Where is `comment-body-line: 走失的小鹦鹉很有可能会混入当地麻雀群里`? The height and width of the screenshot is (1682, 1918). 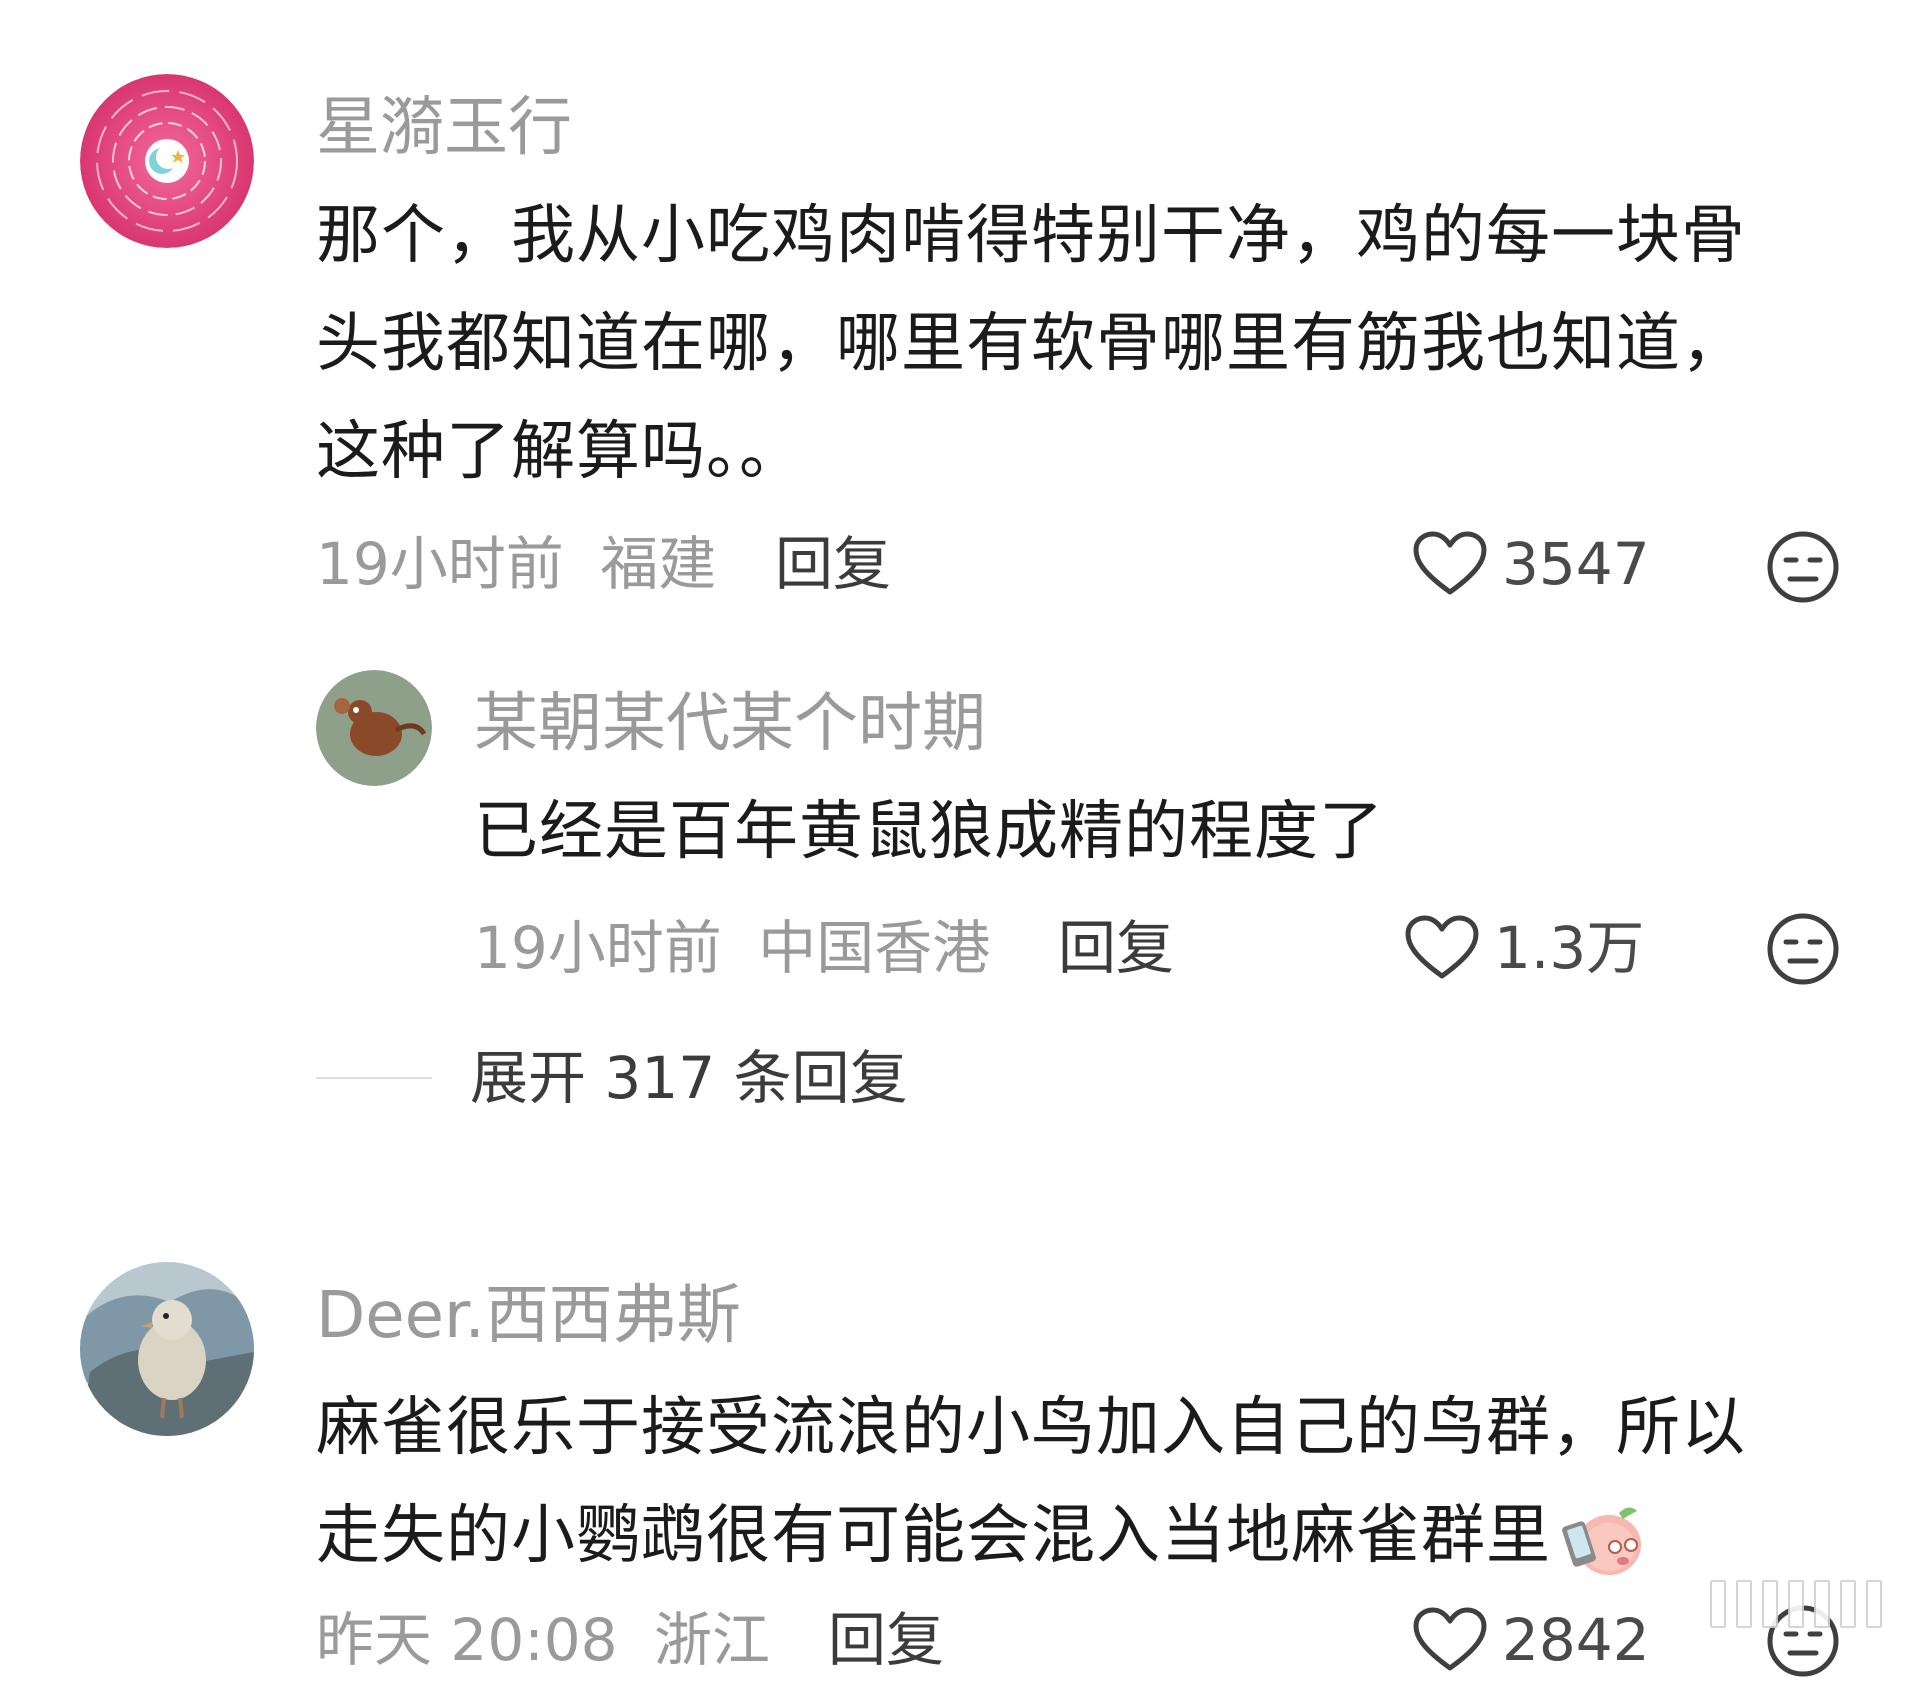 comment-body-line: 走失的小鹦鹉很有可能会混入当地麻雀群里 is located at coordinates (1031, 1536).